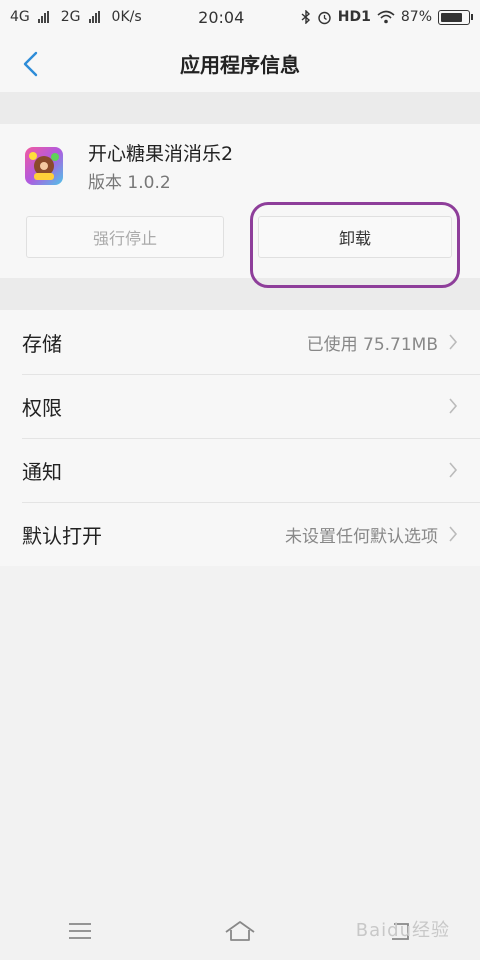 The width and height of the screenshot is (480, 960). What do you see at coordinates (355, 237) in the screenshot?
I see `uninstall-button: 卸载` at bounding box center [355, 237].